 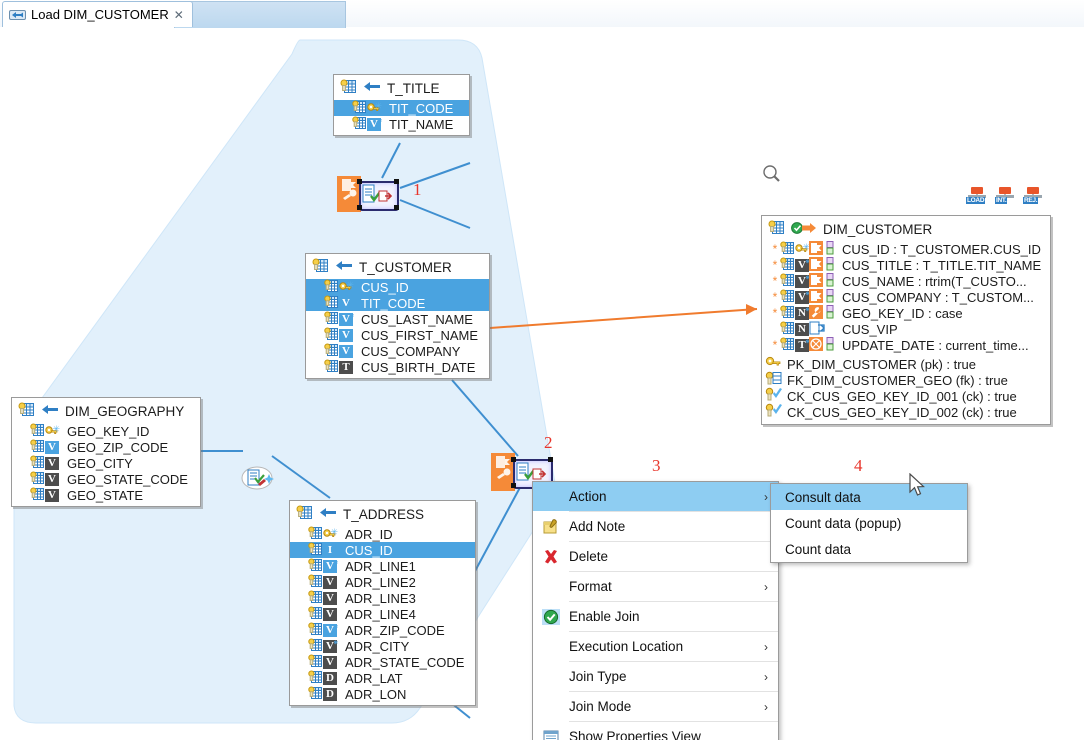 I want to click on target-column-row: * N * GEO_KEY_ID : case, so click(x=906, y=313).